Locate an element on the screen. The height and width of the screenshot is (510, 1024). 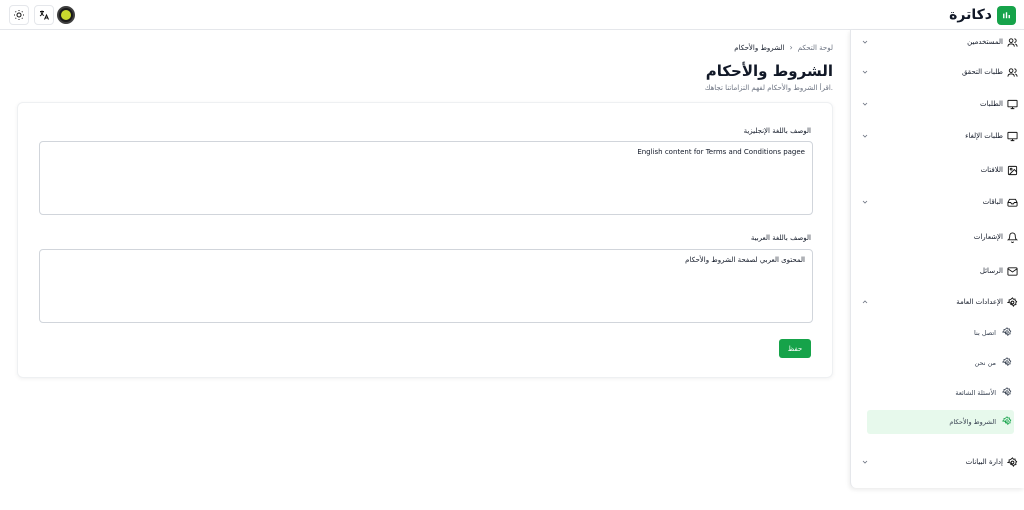
sidebar-item-orders: الطلبات is located at coordinates (937, 104).